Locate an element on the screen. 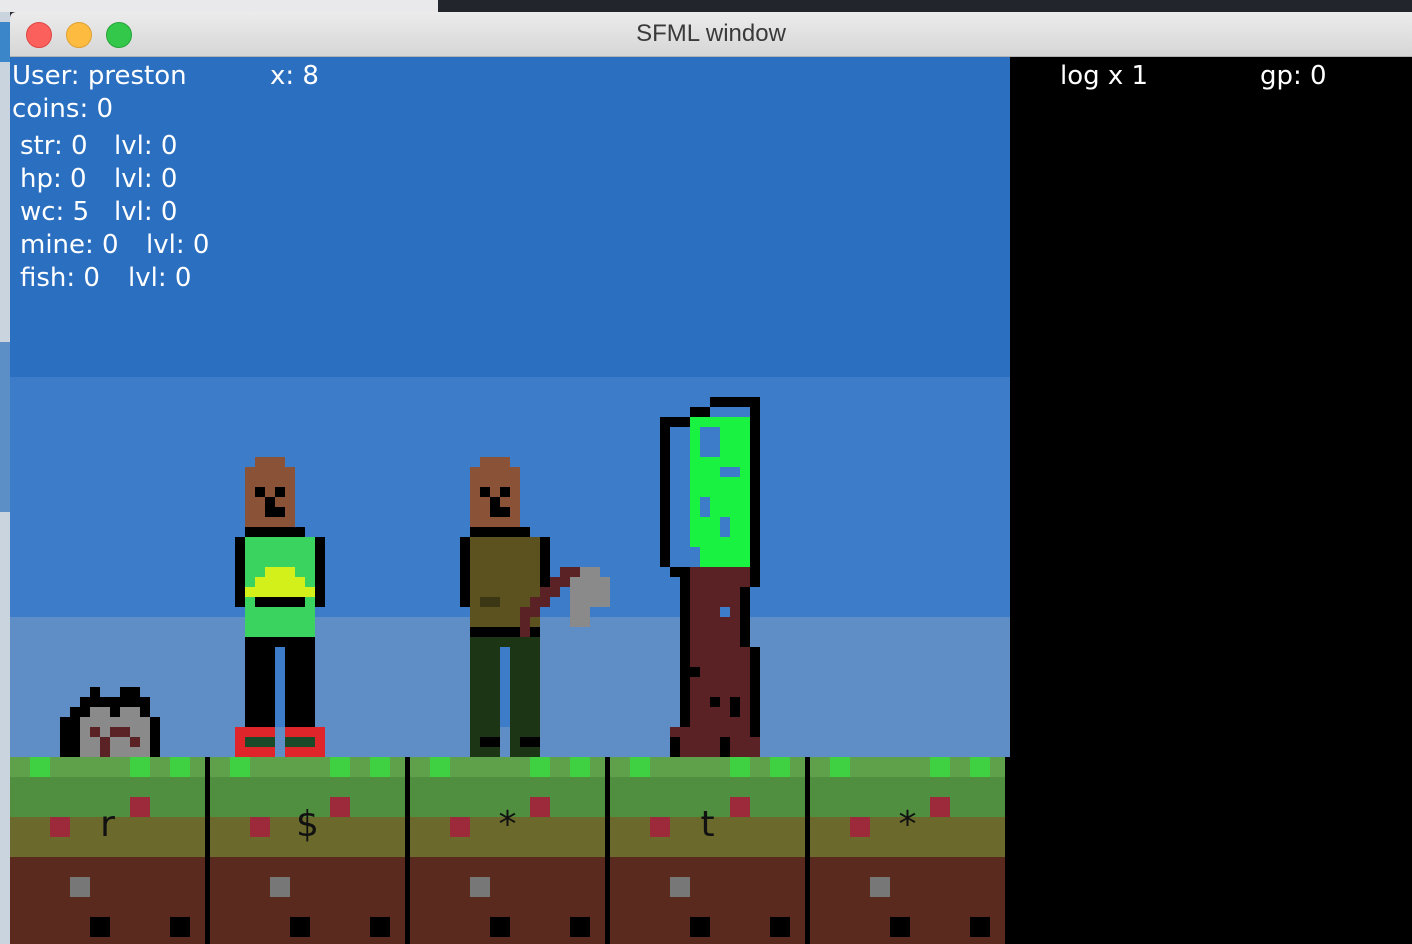 The height and width of the screenshot is (944, 1412). woodcutter-npc-sprite is located at coordinates (535, 607).